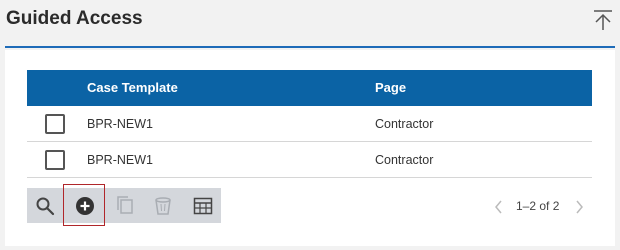  Describe the element at coordinates (310, 47) in the screenshot. I see `header-divider` at that location.